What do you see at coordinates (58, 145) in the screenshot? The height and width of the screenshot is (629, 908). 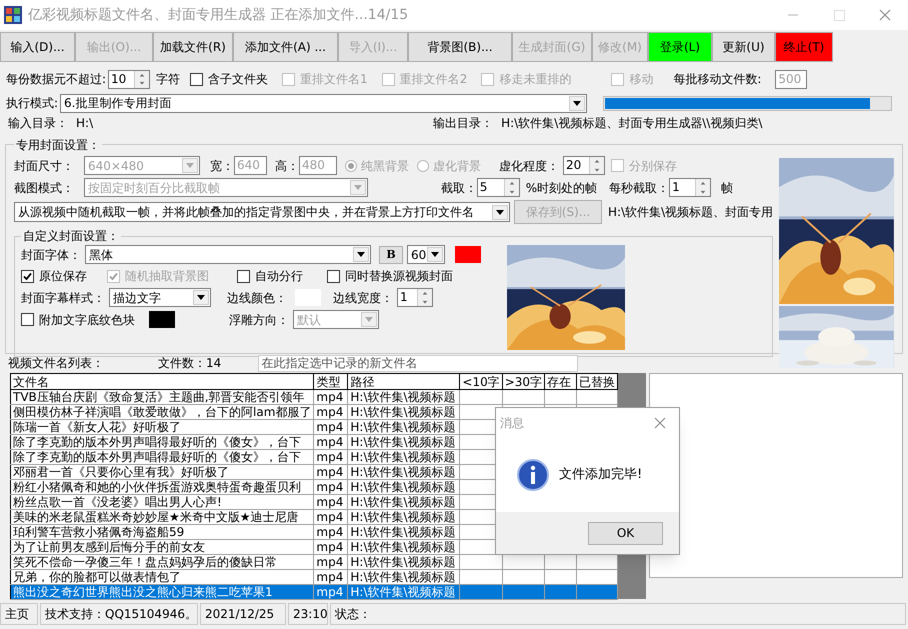 I see `group-title: 专用封面设置：` at bounding box center [58, 145].